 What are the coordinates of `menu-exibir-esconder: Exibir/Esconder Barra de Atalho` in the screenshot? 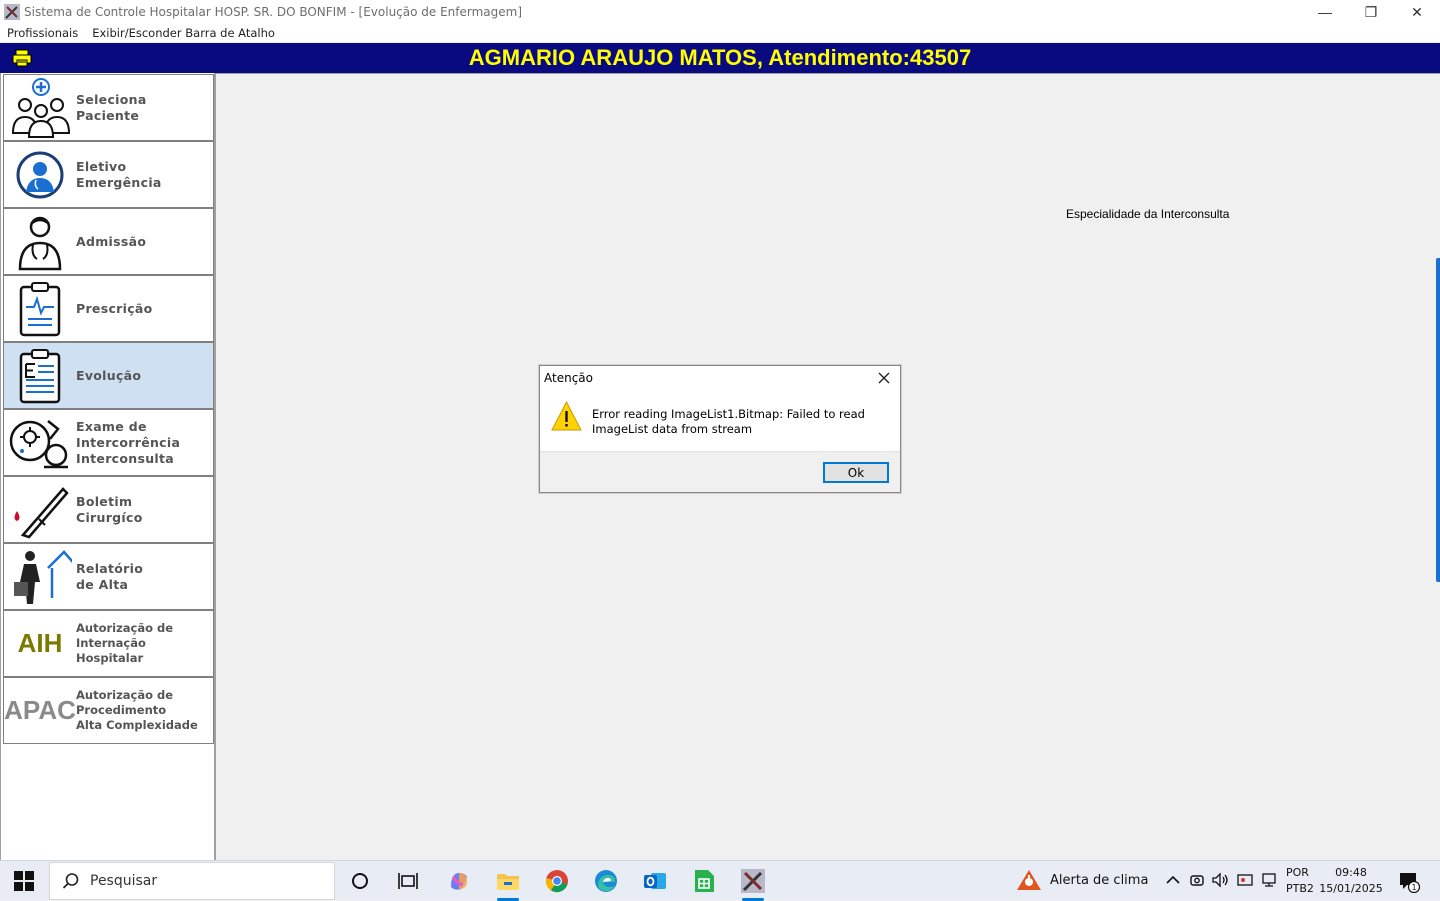 It's located at (183, 33).